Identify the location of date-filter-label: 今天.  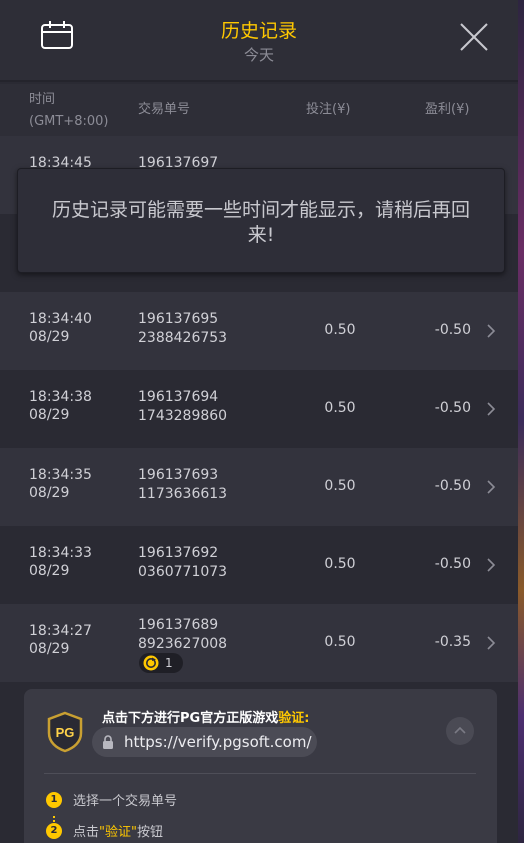
(259, 54).